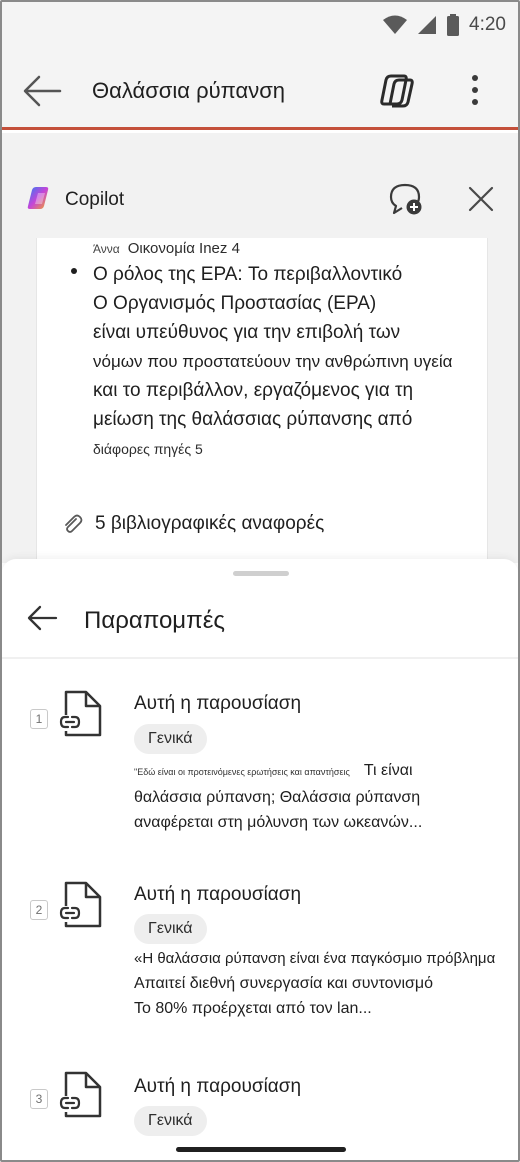  Describe the element at coordinates (475, 90) in the screenshot. I see `more-options-icon` at that location.